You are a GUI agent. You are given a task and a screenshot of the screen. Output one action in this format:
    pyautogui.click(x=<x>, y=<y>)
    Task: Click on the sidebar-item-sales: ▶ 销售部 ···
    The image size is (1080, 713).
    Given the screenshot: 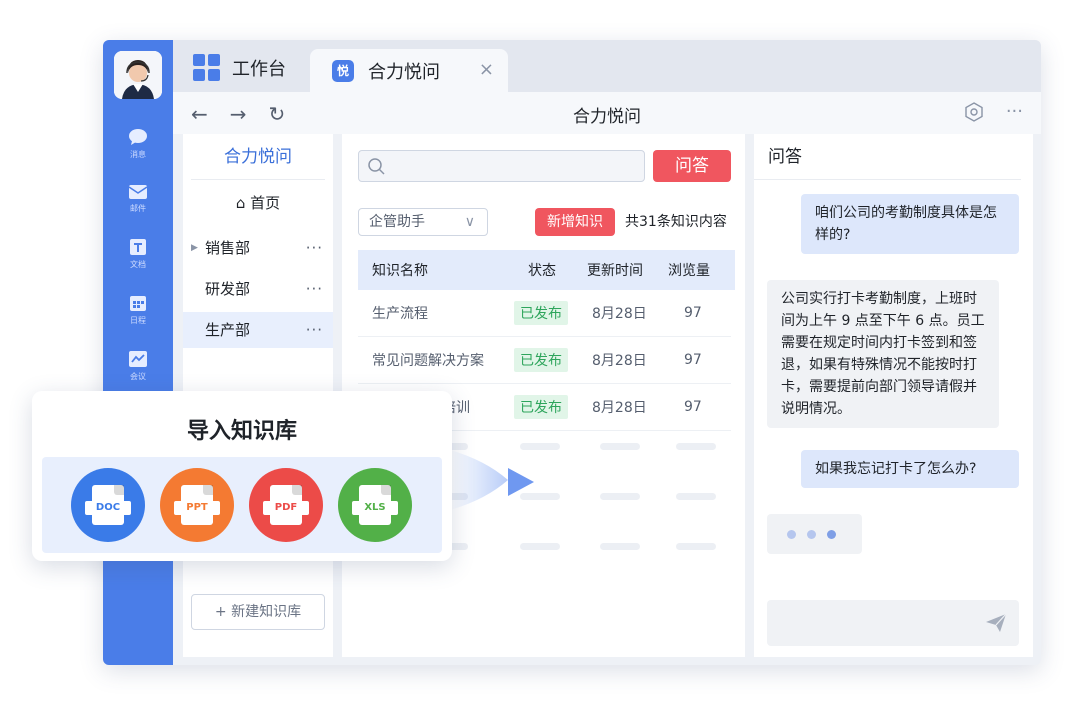 What is the action you would take?
    pyautogui.click(x=258, y=248)
    